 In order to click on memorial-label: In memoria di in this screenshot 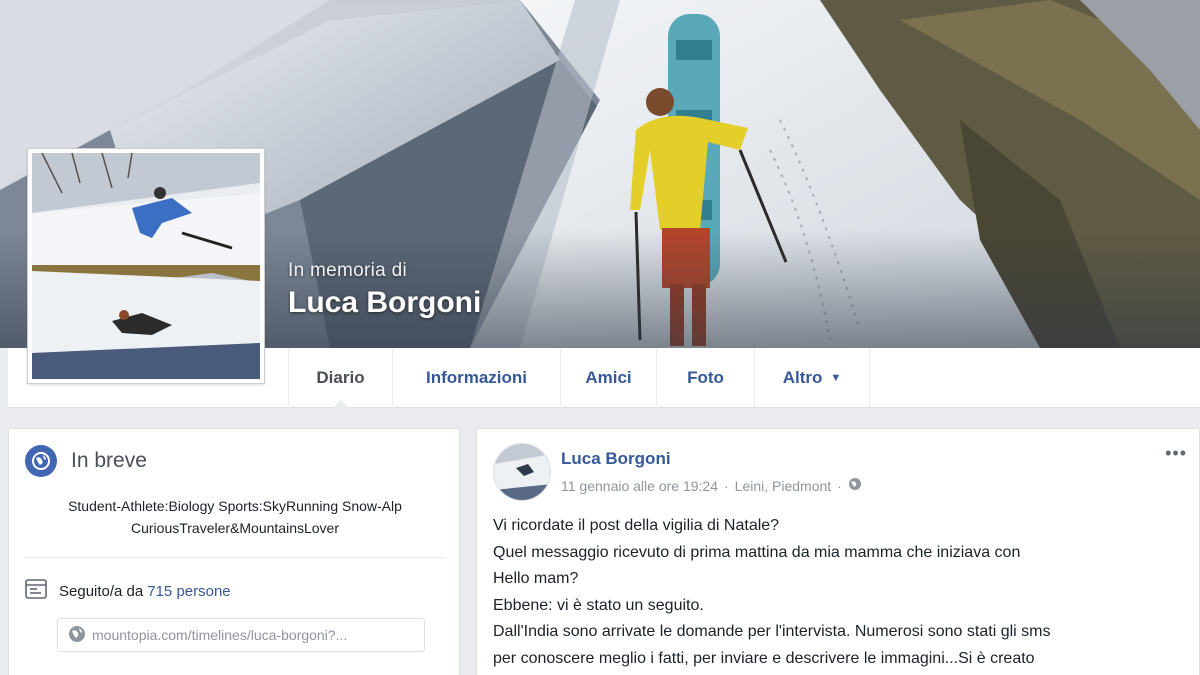, I will do `click(347, 270)`.